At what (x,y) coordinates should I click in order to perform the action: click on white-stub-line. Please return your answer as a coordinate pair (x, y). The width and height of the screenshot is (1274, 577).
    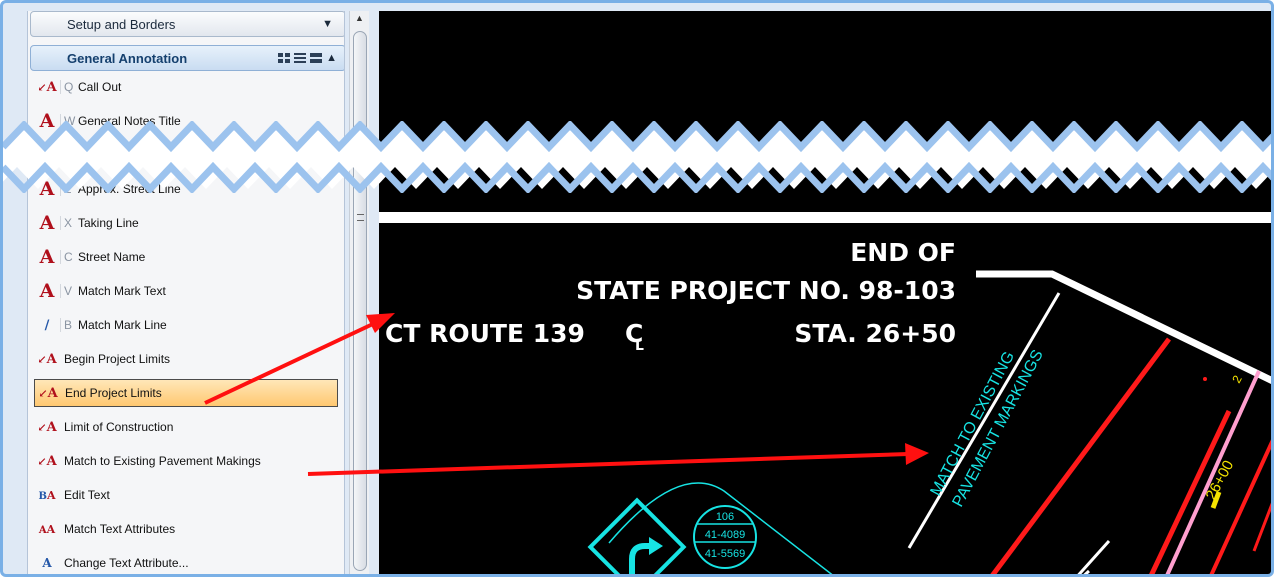
    Looking at the image, I should click on (1094, 556).